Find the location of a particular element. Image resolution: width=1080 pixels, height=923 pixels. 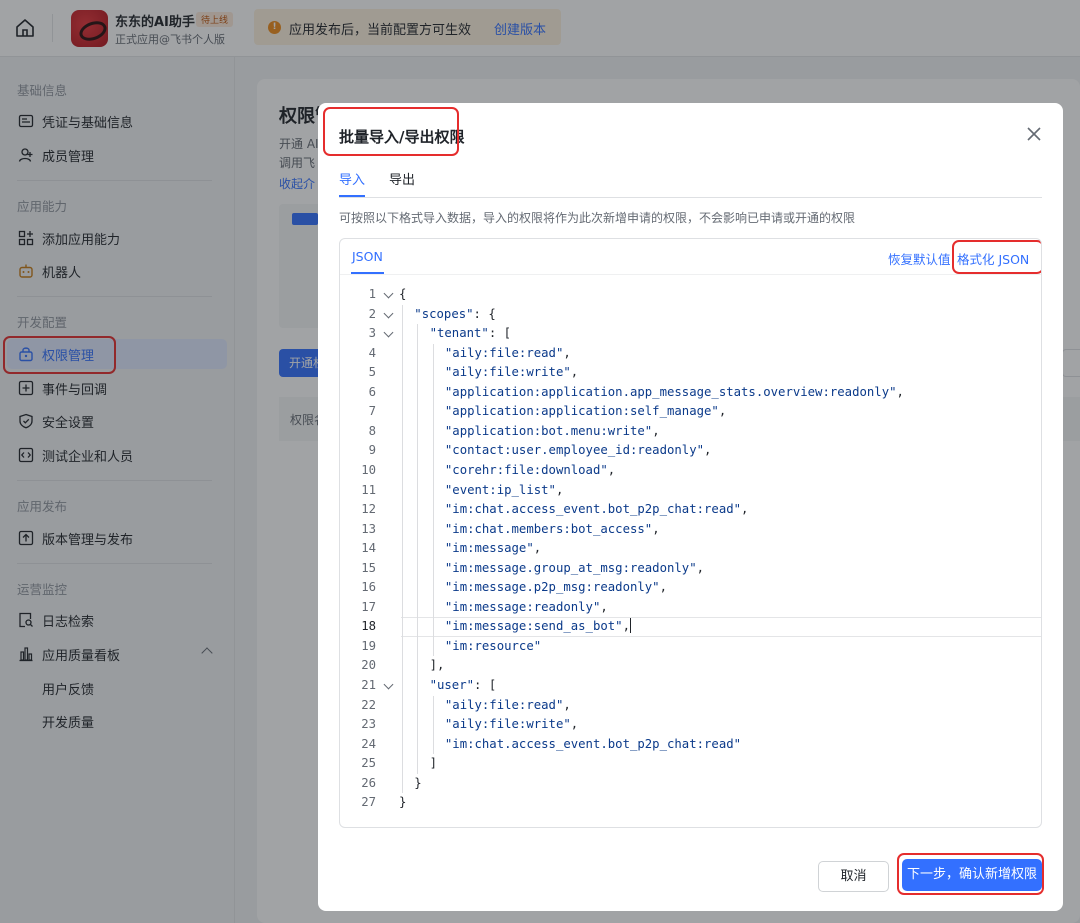

line-number: 4 is located at coordinates (372, 352).